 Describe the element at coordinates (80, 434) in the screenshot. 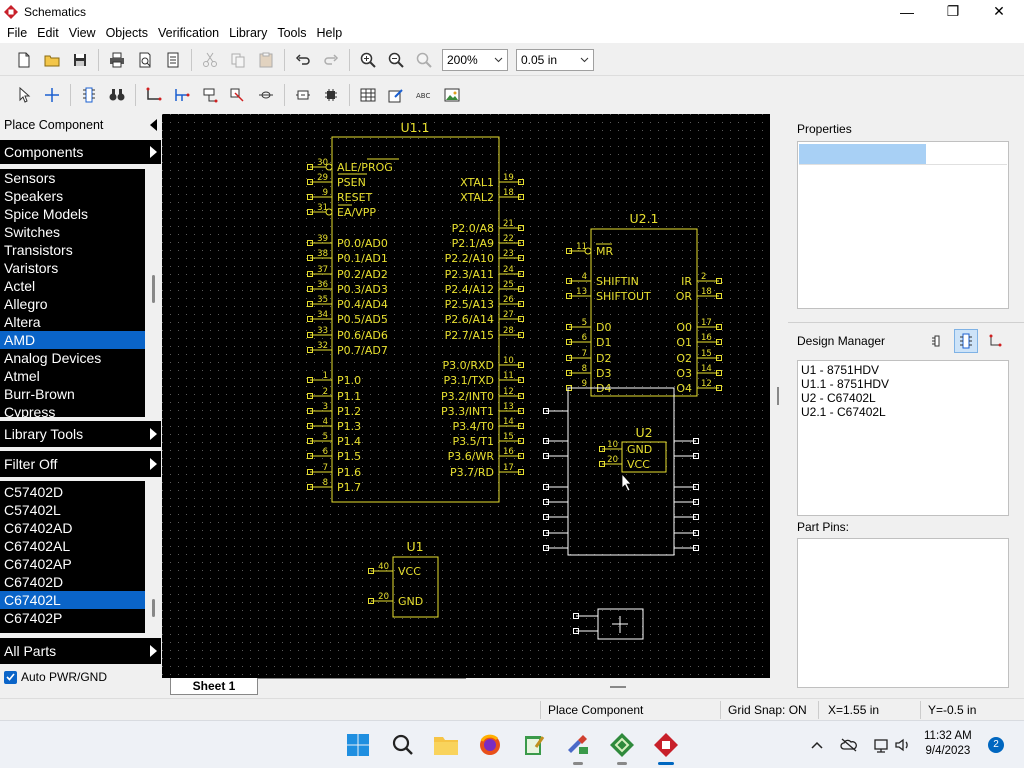

I see `library-tools-header: Library Tools` at that location.